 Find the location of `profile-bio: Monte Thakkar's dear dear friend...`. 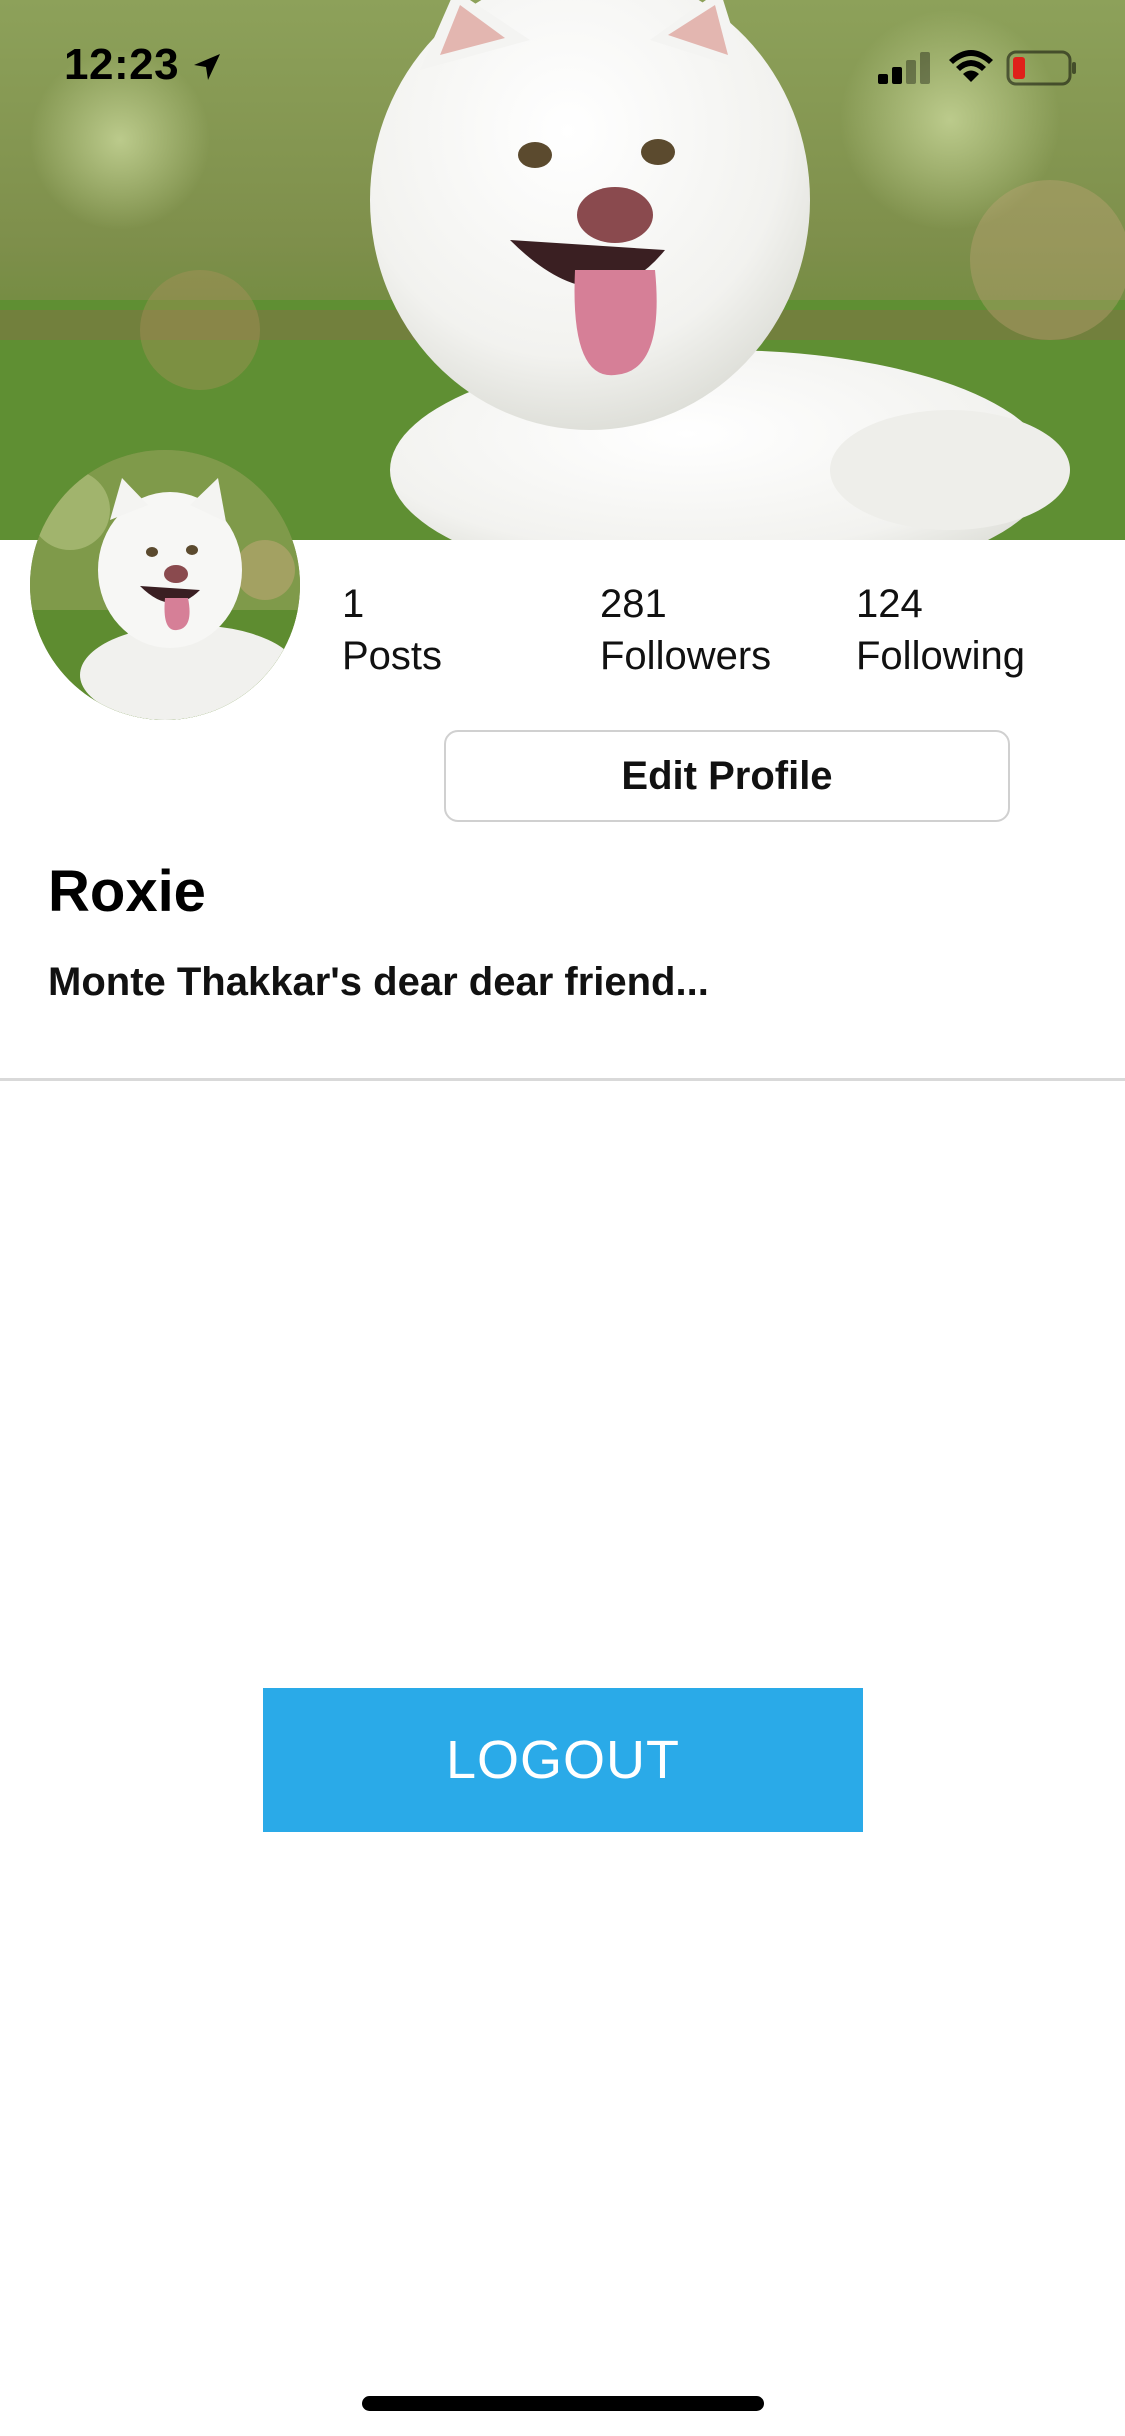

profile-bio: Monte Thakkar's dear dear friend... is located at coordinates (378, 982).